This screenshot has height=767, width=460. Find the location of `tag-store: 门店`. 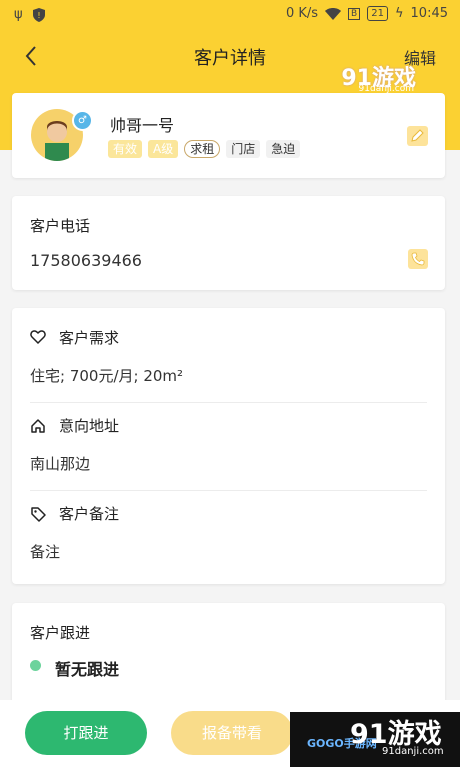

tag-store: 门店 is located at coordinates (243, 149).